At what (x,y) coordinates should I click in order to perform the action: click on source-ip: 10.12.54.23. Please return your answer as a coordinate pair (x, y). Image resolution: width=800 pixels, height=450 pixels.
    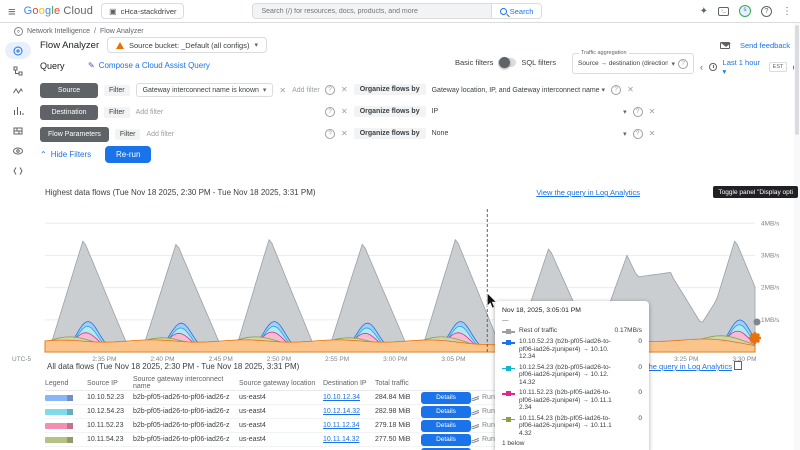
    Looking at the image, I should click on (105, 411).